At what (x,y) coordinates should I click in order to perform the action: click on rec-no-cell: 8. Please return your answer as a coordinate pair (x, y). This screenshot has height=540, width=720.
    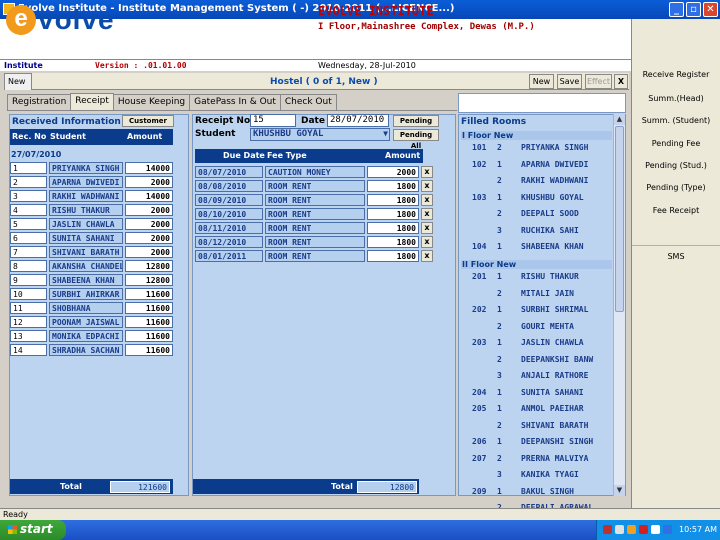
    Looking at the image, I should click on (28, 266).